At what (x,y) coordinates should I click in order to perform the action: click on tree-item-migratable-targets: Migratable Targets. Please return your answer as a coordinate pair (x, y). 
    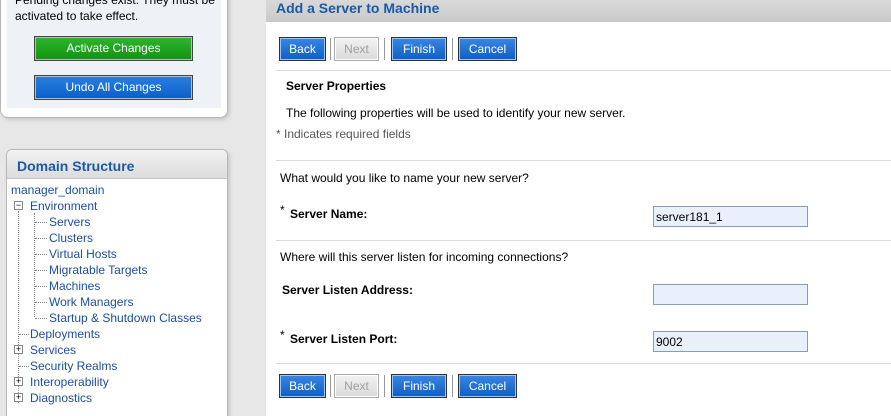
    Looking at the image, I should click on (98, 270).